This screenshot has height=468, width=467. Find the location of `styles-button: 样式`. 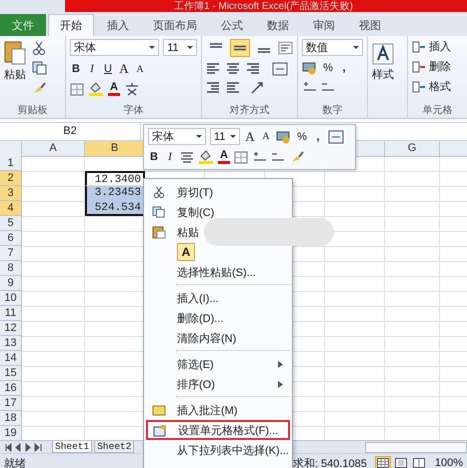

styles-button: 样式 is located at coordinates (383, 78).